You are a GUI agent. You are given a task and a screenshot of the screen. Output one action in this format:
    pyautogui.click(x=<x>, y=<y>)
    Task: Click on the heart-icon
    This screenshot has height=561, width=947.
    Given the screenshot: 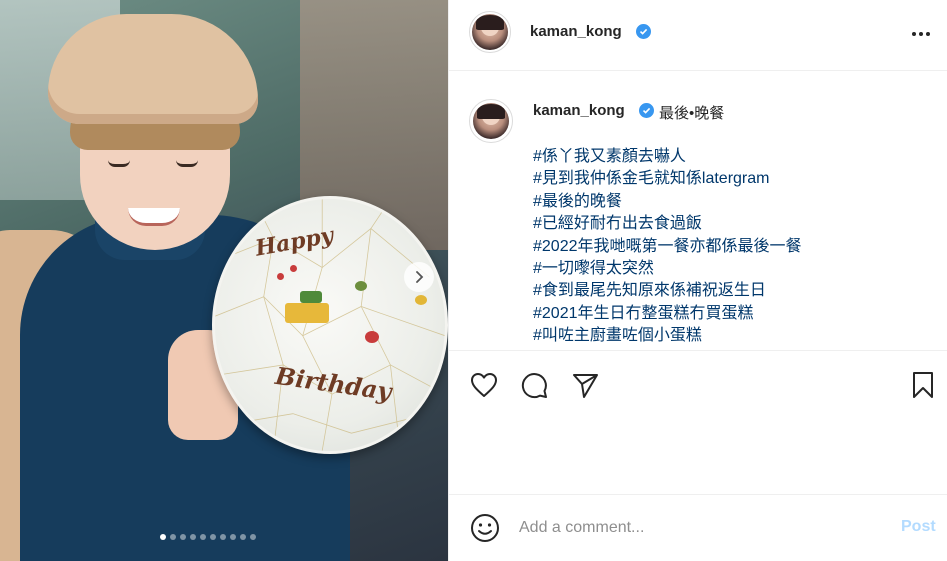 What is the action you would take?
    pyautogui.click(x=484, y=385)
    